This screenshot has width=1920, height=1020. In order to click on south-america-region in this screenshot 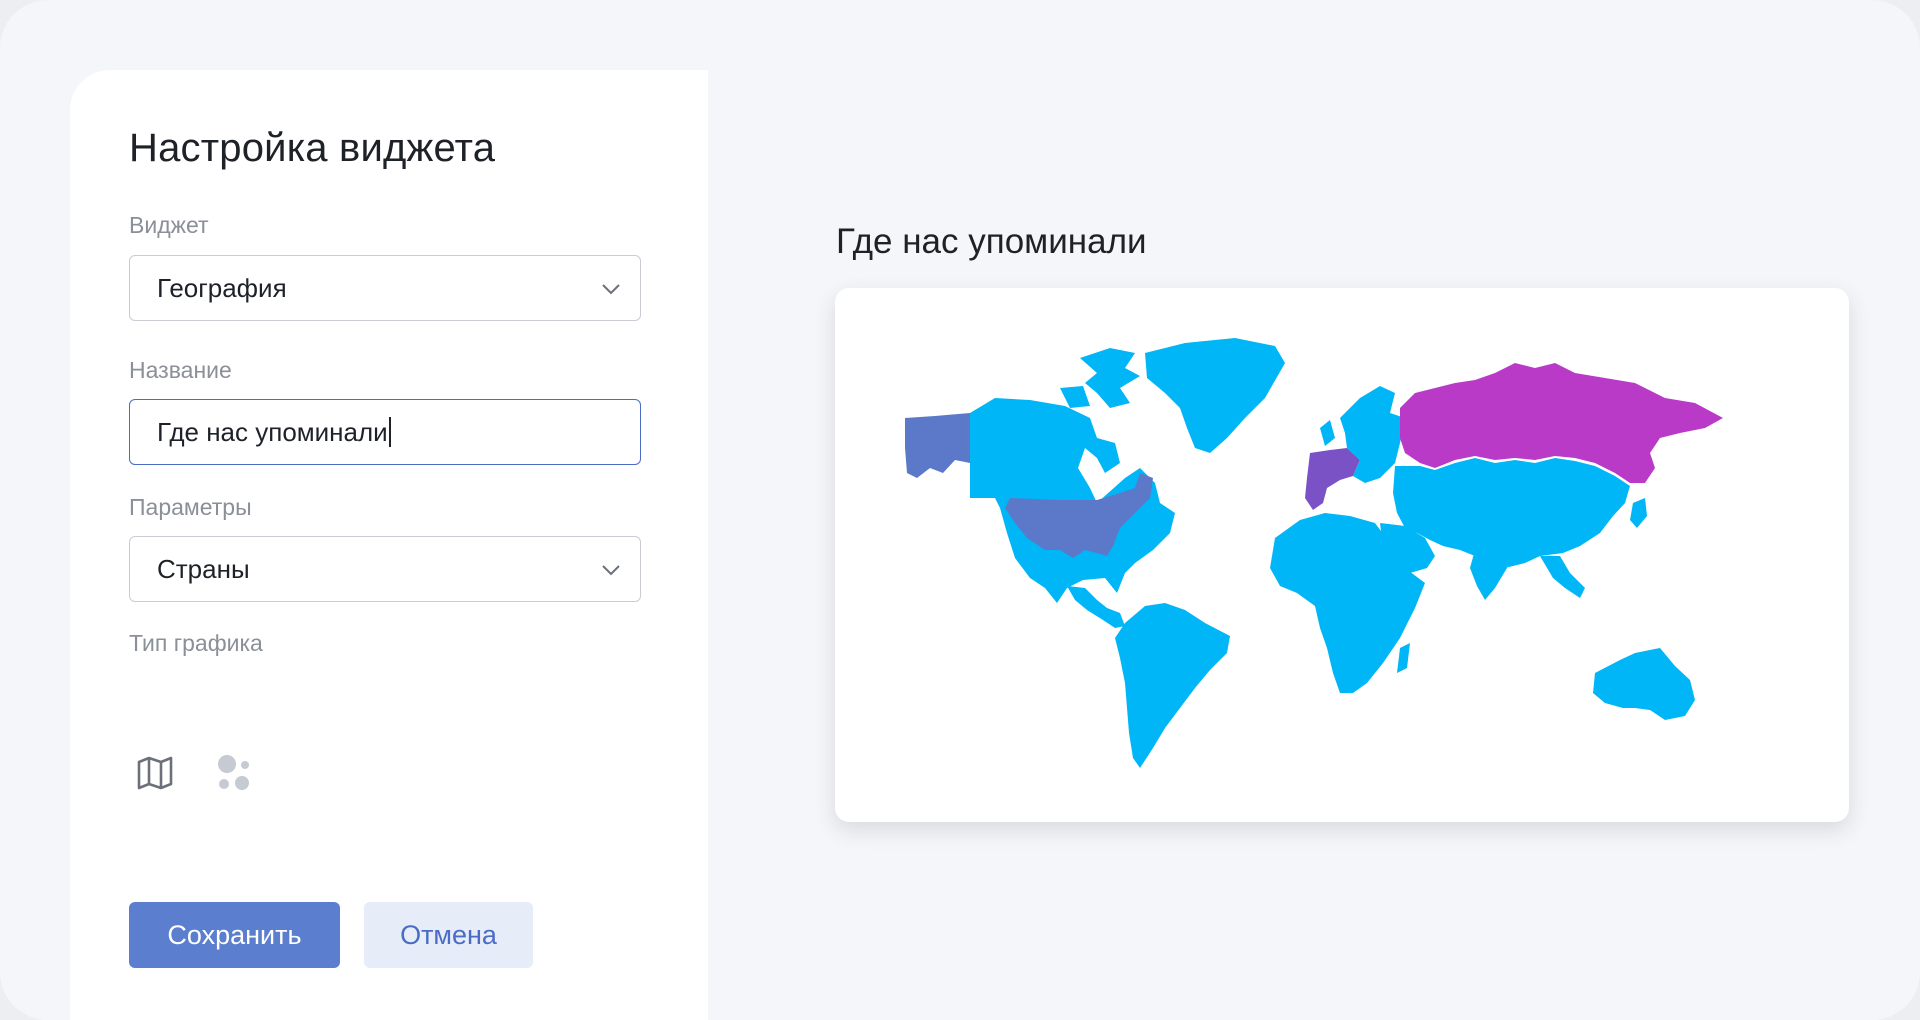, I will do `click(1172, 685)`.